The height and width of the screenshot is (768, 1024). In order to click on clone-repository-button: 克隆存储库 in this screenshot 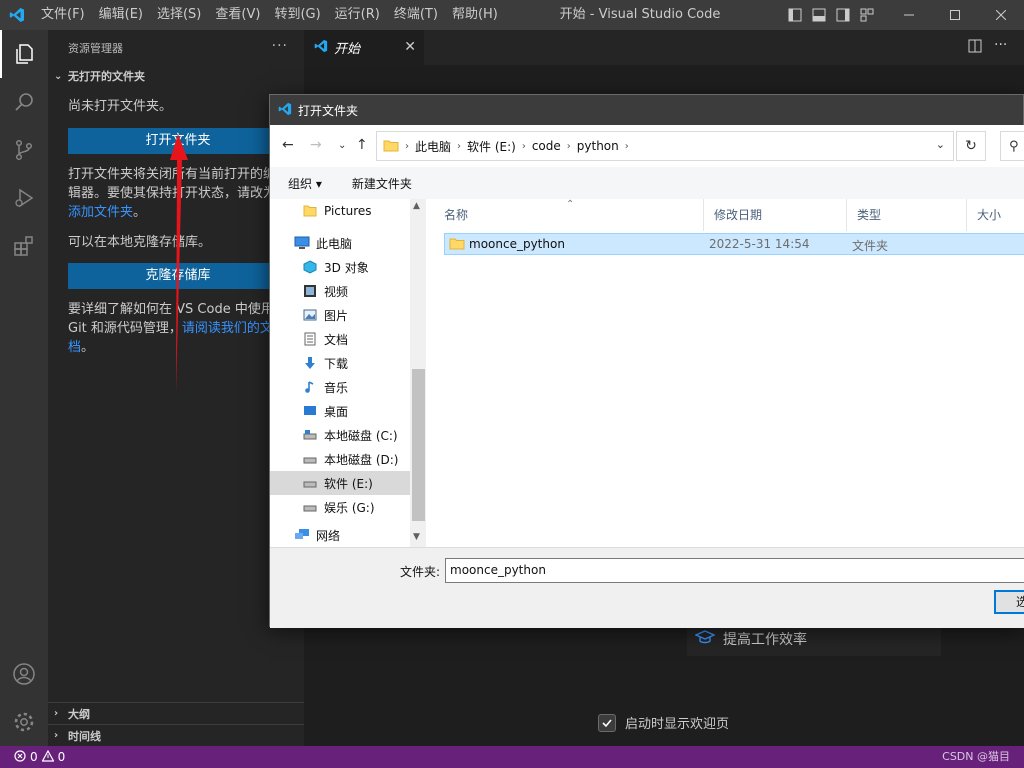, I will do `click(178, 276)`.